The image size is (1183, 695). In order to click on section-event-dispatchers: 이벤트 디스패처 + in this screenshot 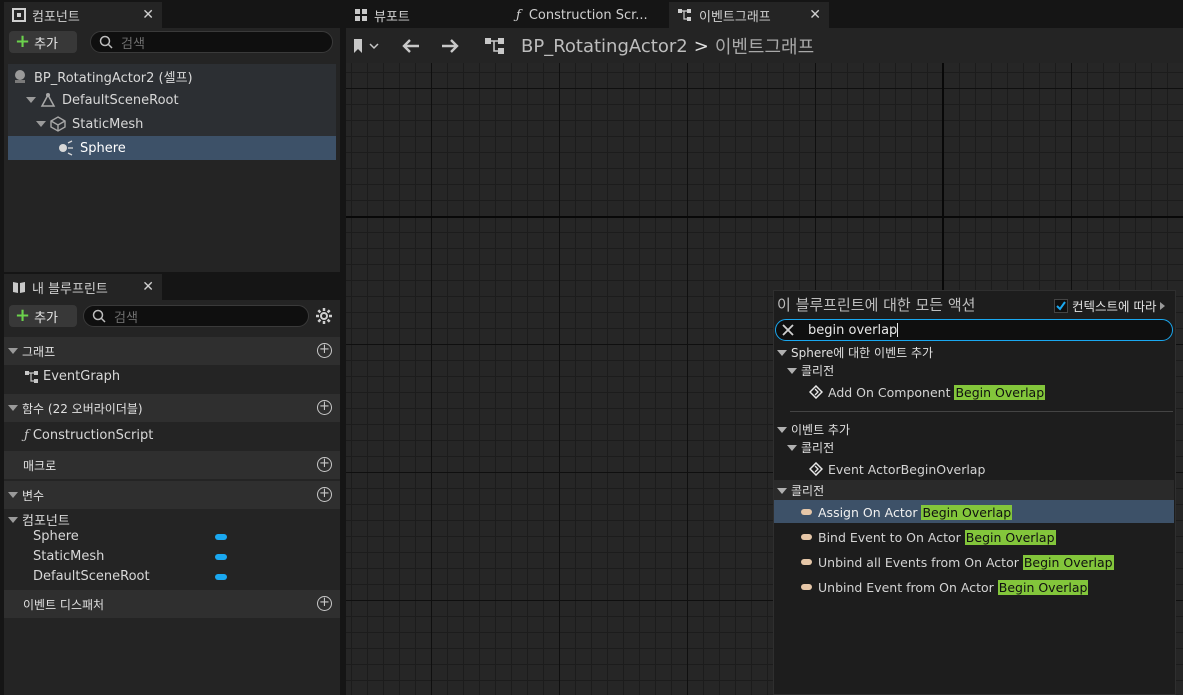, I will do `click(172, 604)`.